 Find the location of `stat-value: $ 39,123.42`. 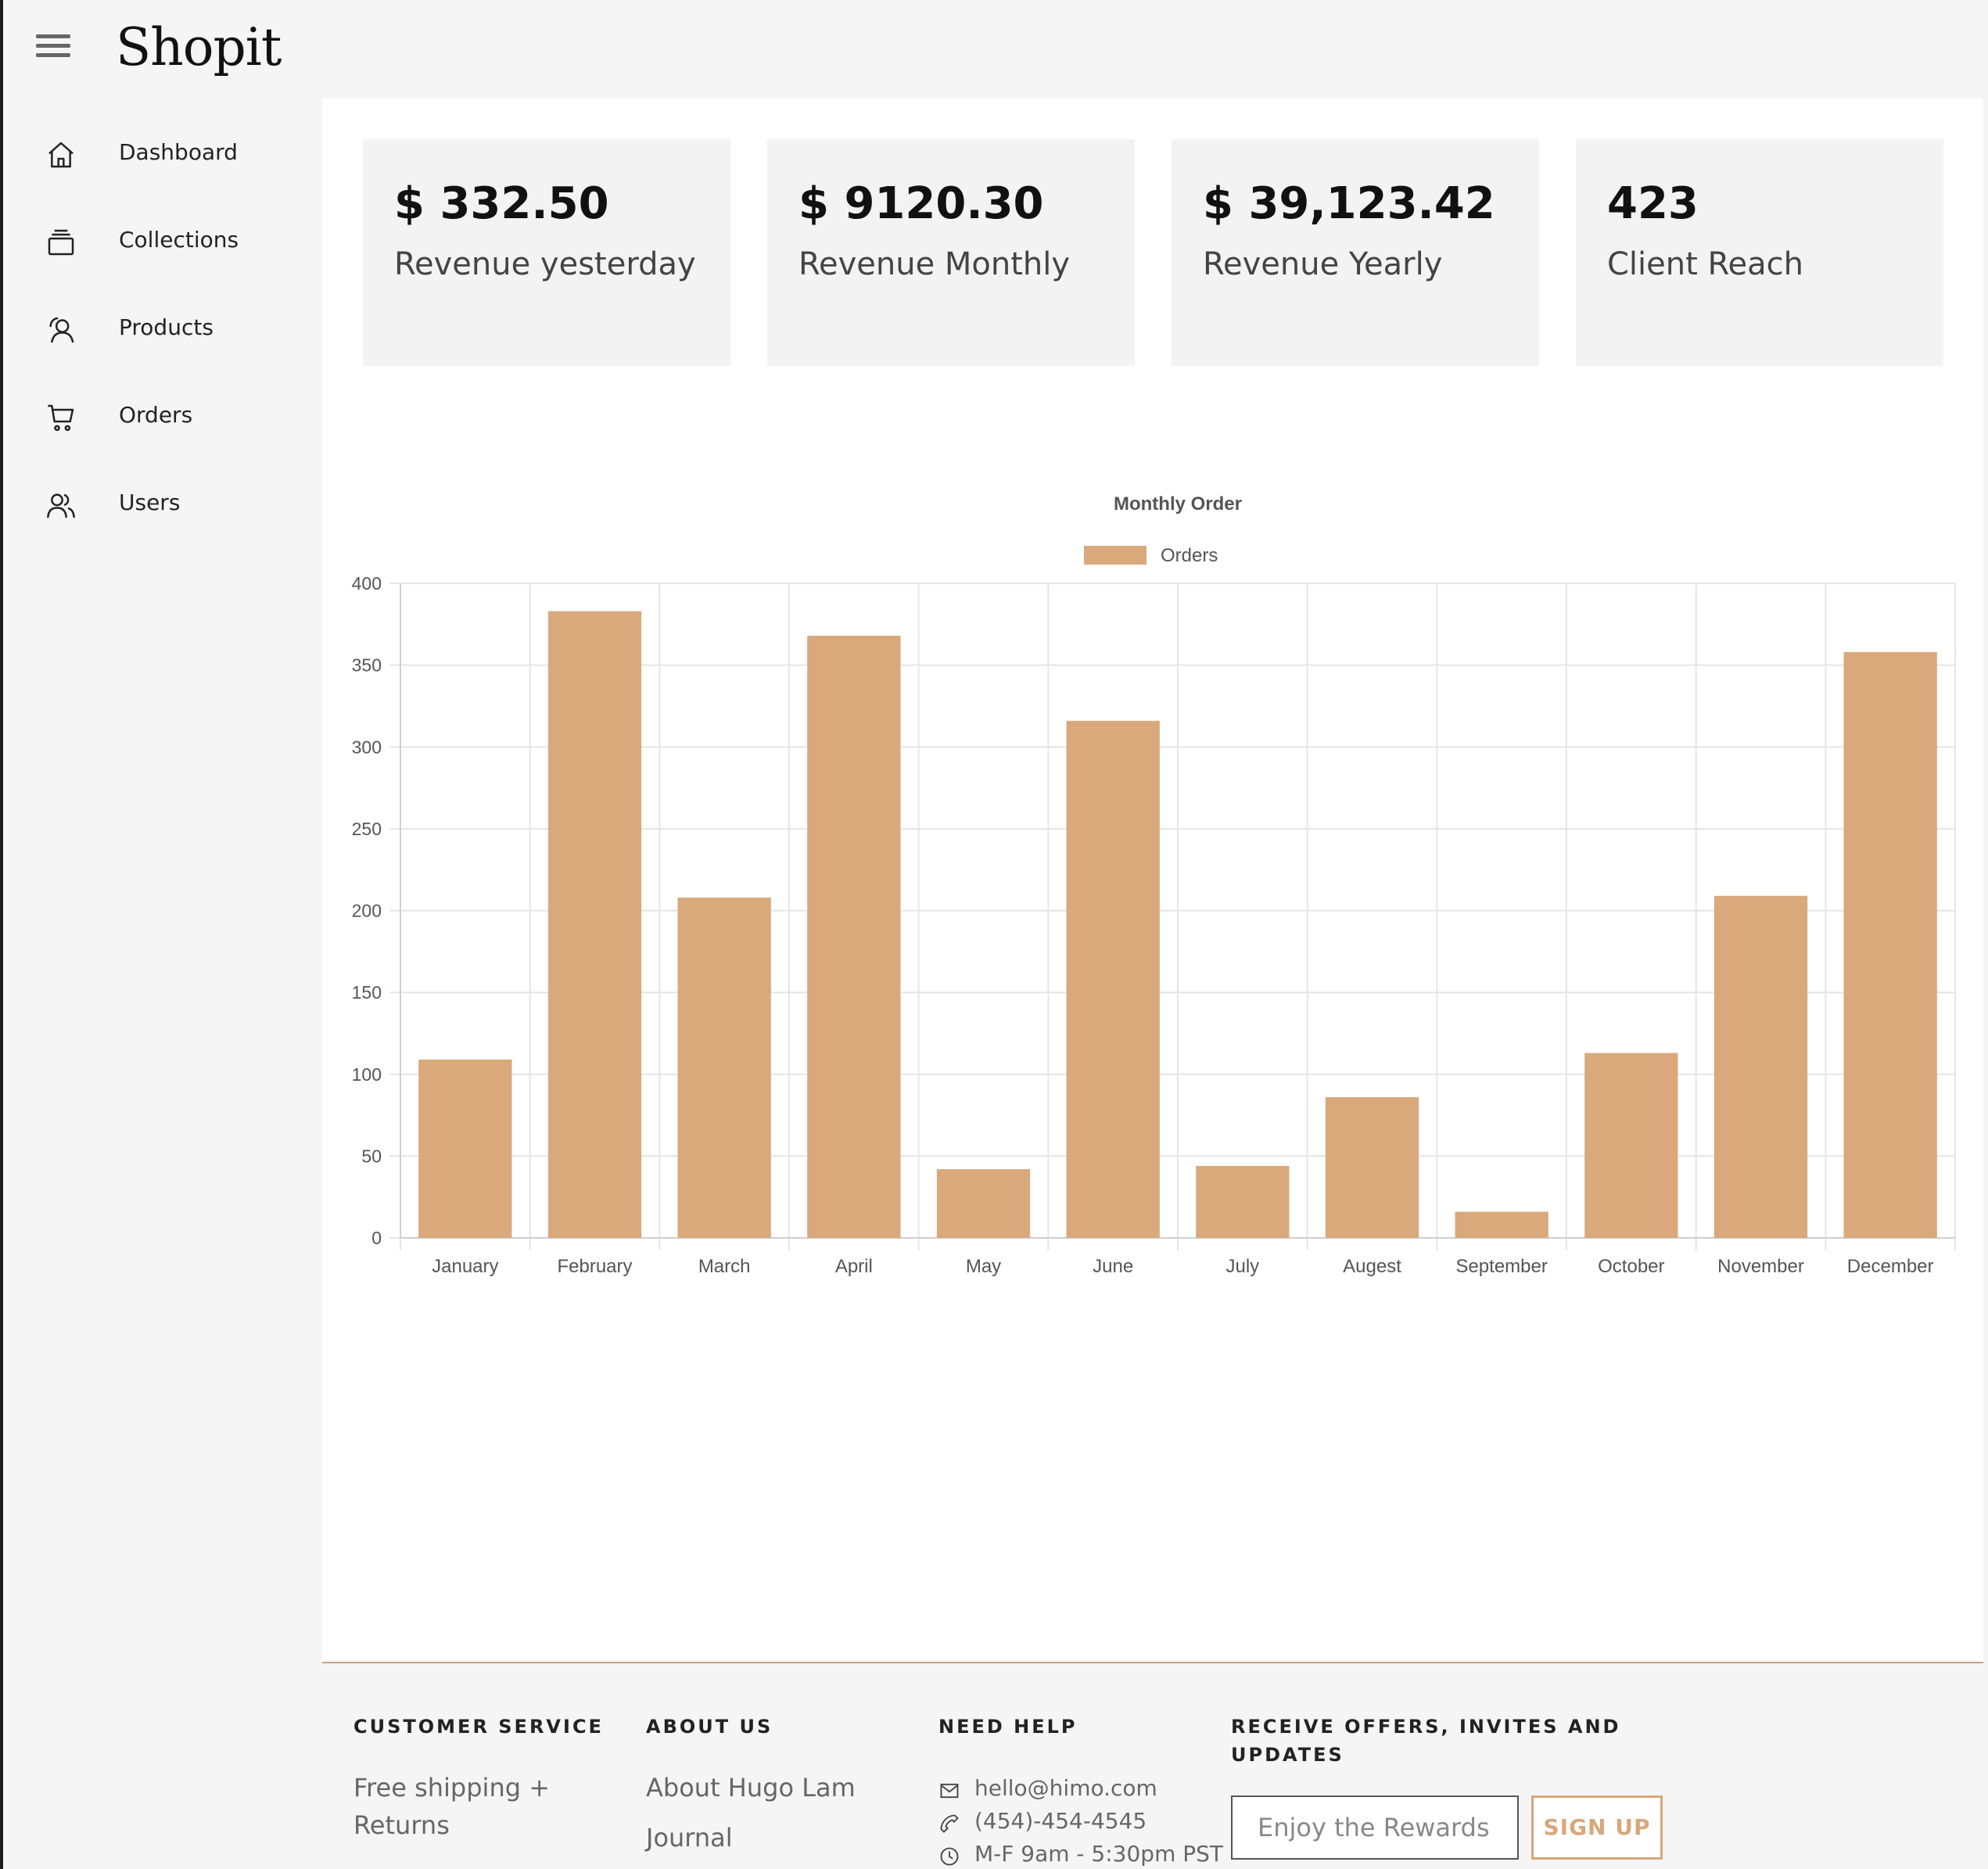

stat-value: $ 39,123.42 is located at coordinates (1349, 204).